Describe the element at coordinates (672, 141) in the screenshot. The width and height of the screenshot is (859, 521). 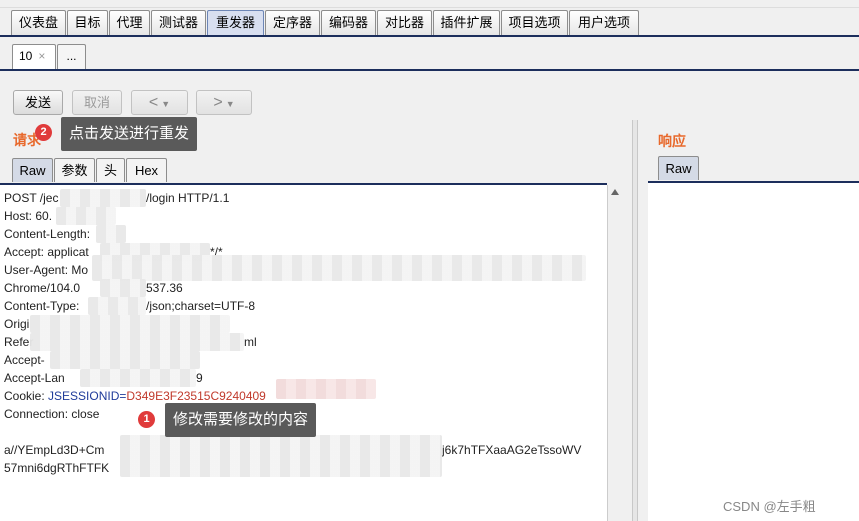
I see `response-title: 响应` at that location.